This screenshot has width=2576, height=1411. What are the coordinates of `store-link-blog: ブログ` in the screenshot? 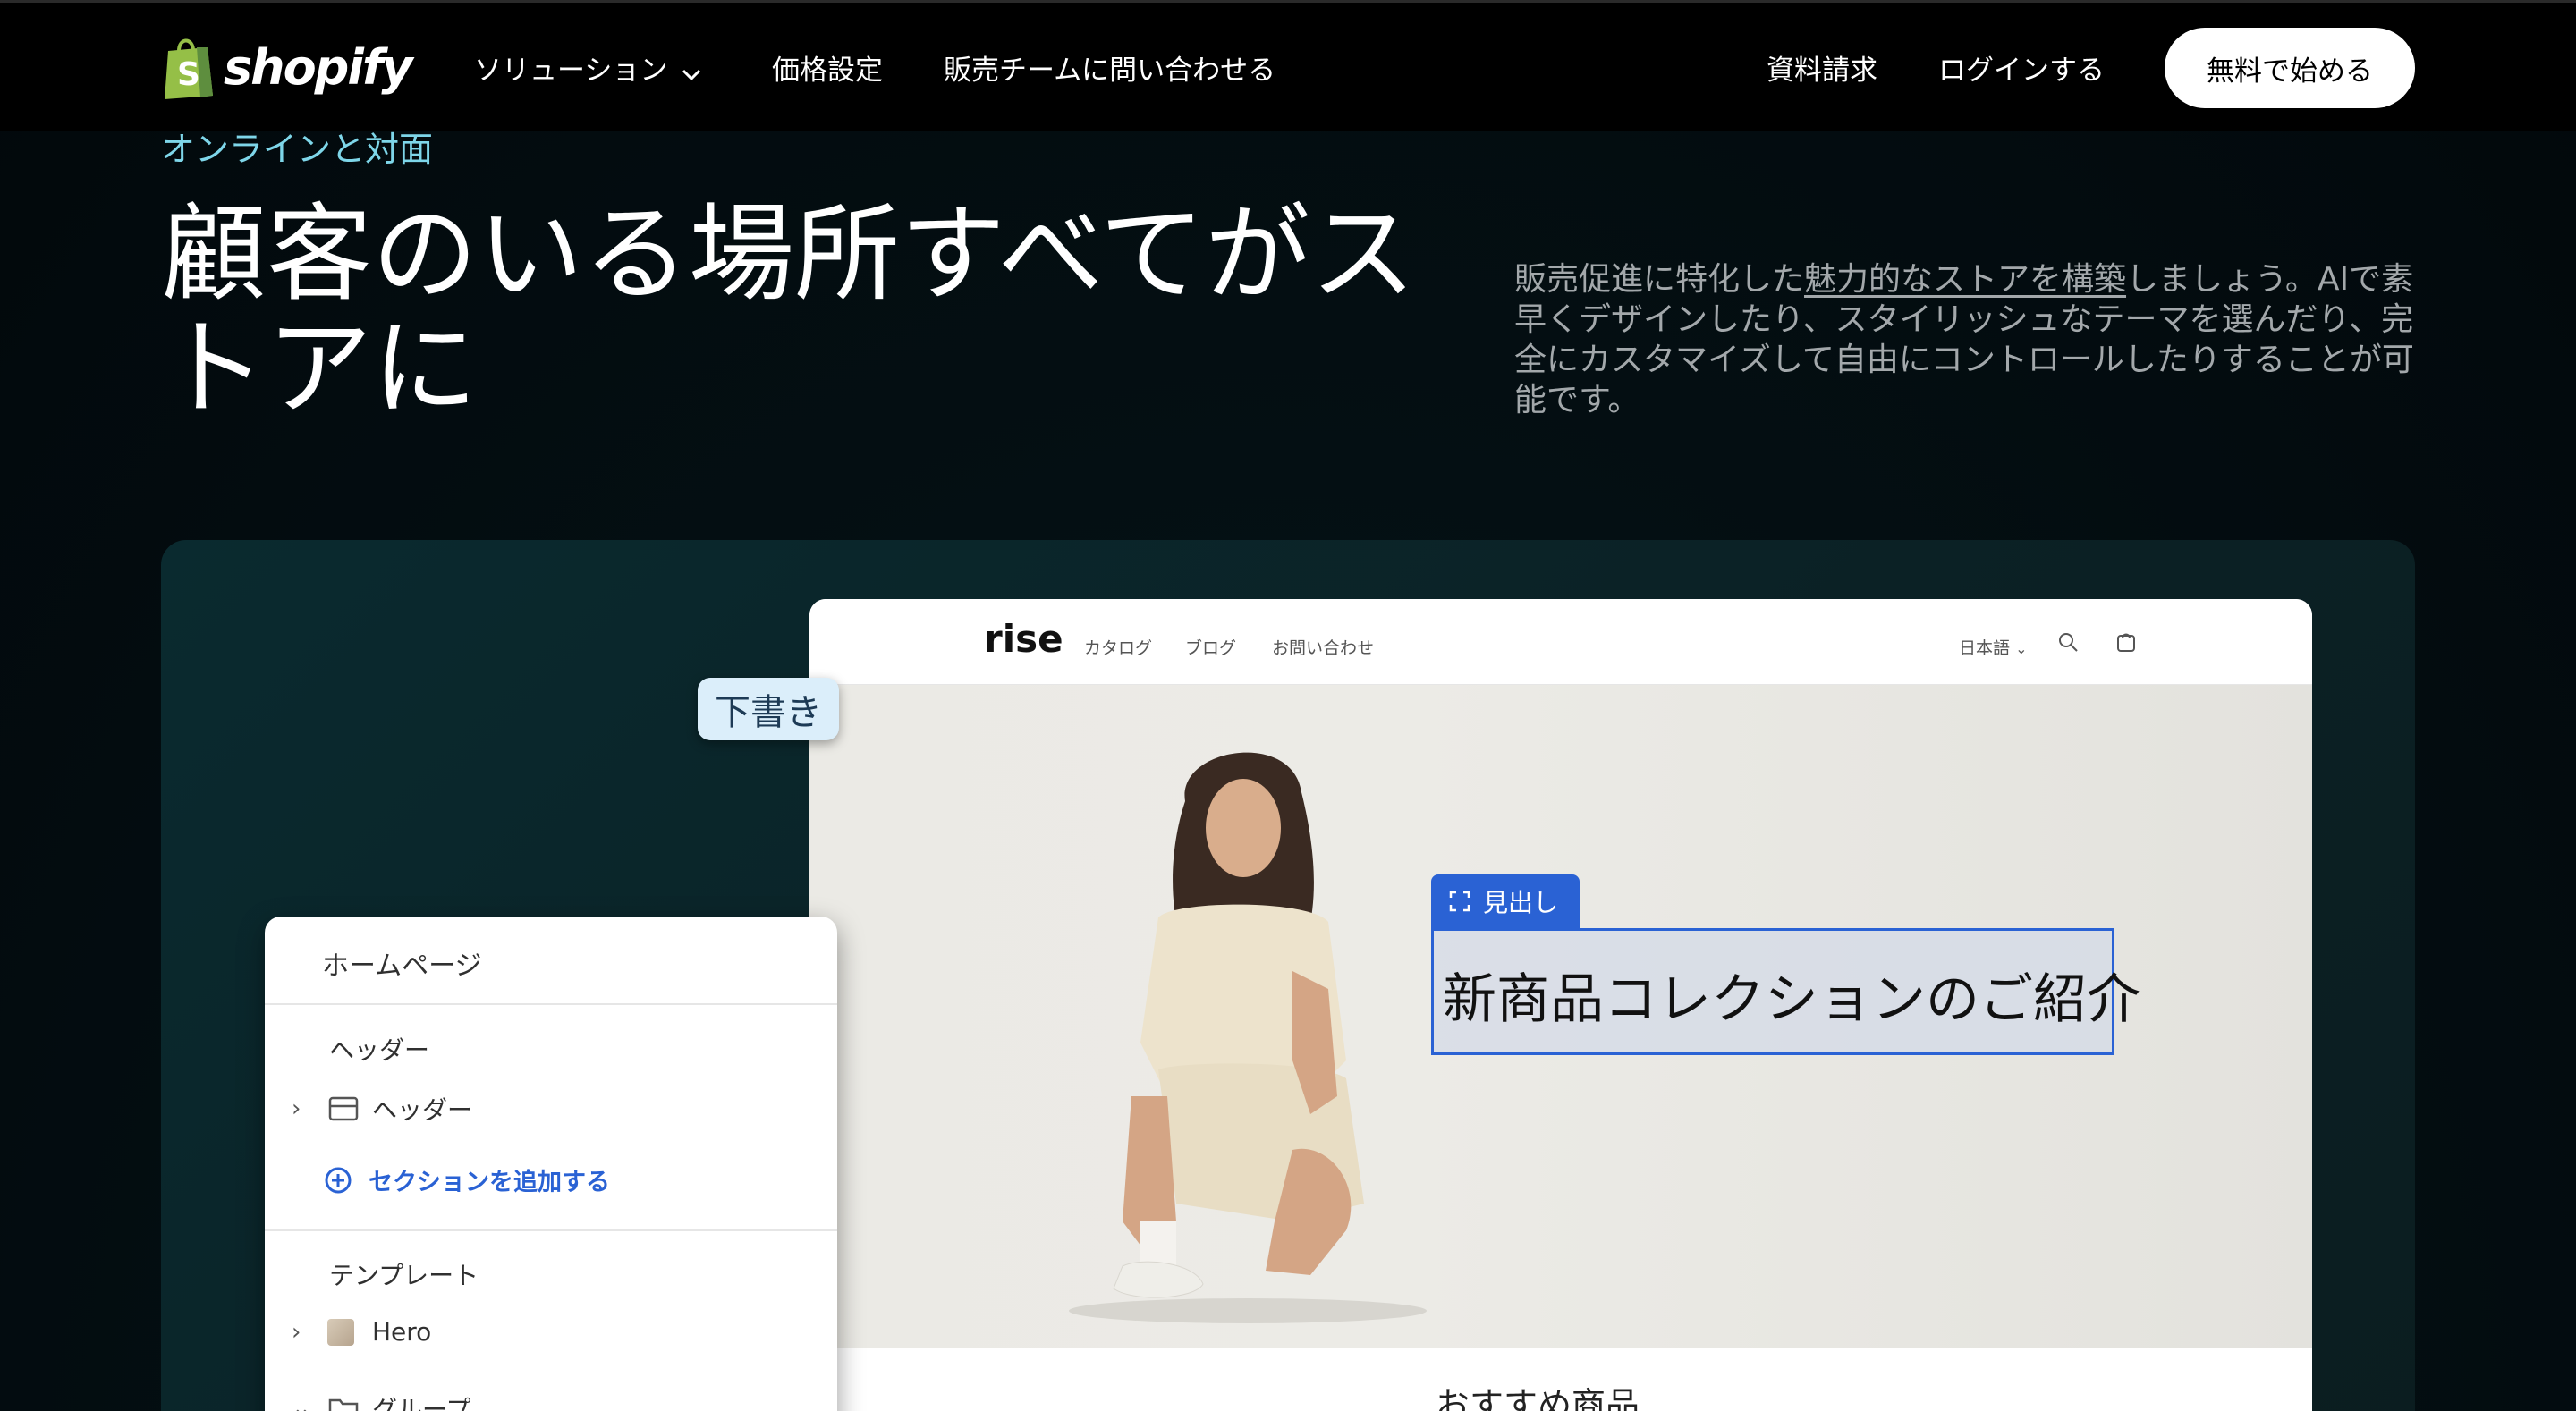 It's located at (1210, 647).